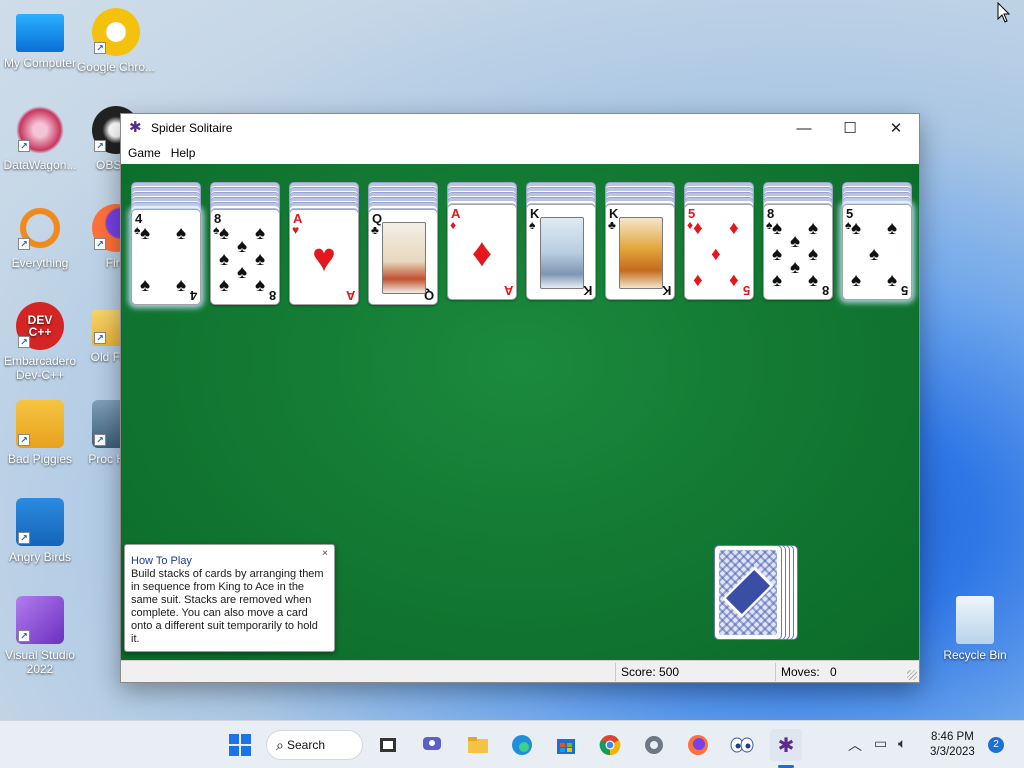 The image size is (1024, 768). Describe the element at coordinates (566, 745) in the screenshot. I see `store-icon` at that location.